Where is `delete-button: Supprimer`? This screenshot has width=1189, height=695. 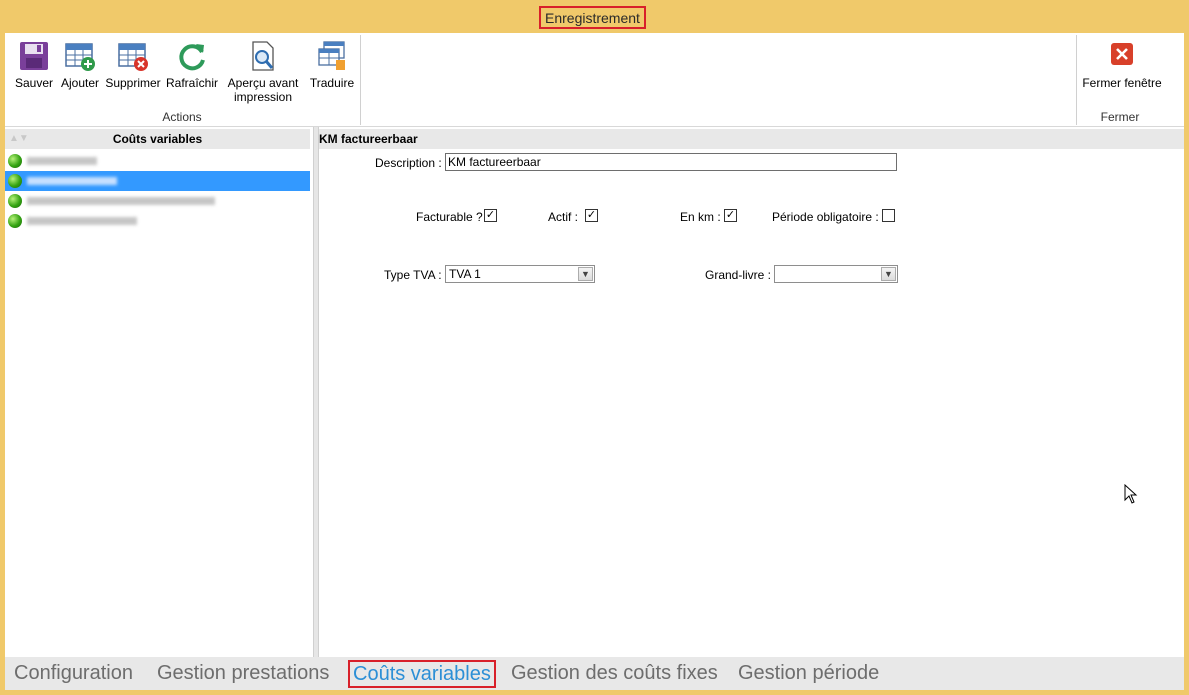
delete-button: Supprimer is located at coordinates (133, 68).